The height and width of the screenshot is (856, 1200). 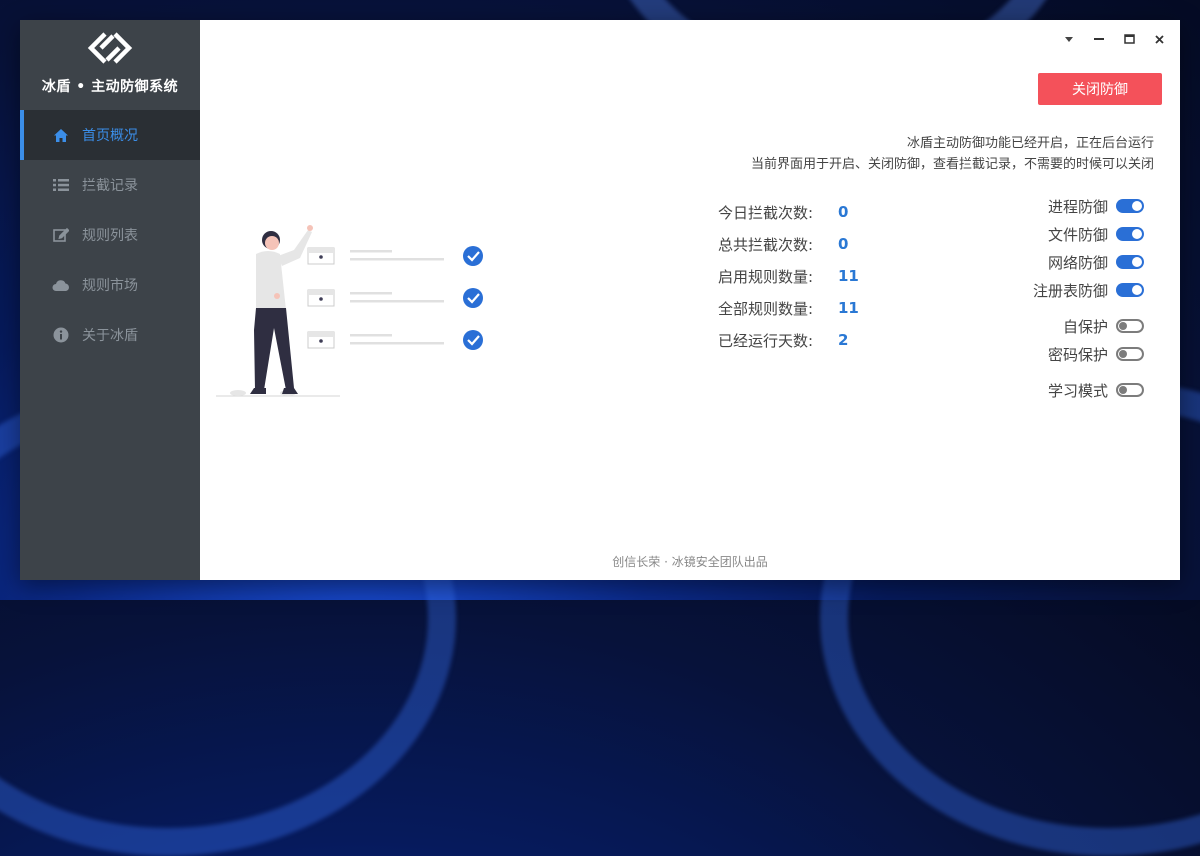 I want to click on footer-credit: 创信长荣 · 冰镜安全团队出品, so click(x=690, y=562).